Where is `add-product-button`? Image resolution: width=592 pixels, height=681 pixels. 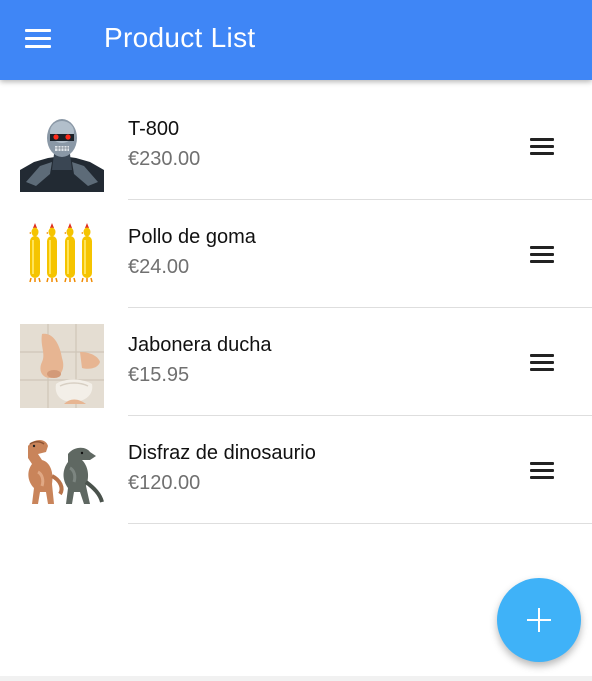 add-product-button is located at coordinates (539, 620).